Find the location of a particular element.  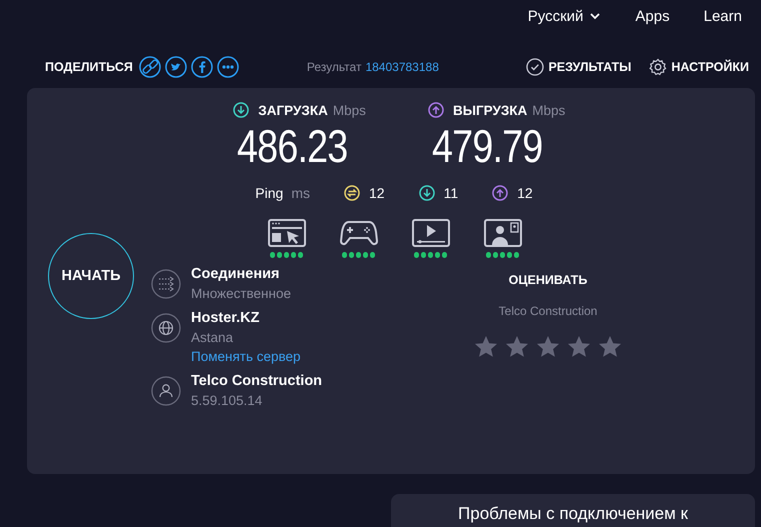

star-rating is located at coordinates (548, 346).